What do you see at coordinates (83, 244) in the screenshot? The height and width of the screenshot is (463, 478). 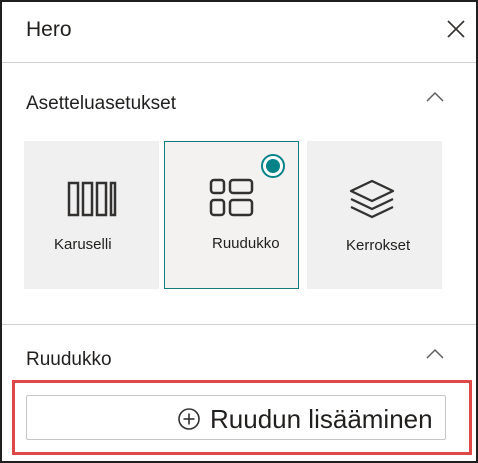 I see `layout-option-label: Karuselli` at bounding box center [83, 244].